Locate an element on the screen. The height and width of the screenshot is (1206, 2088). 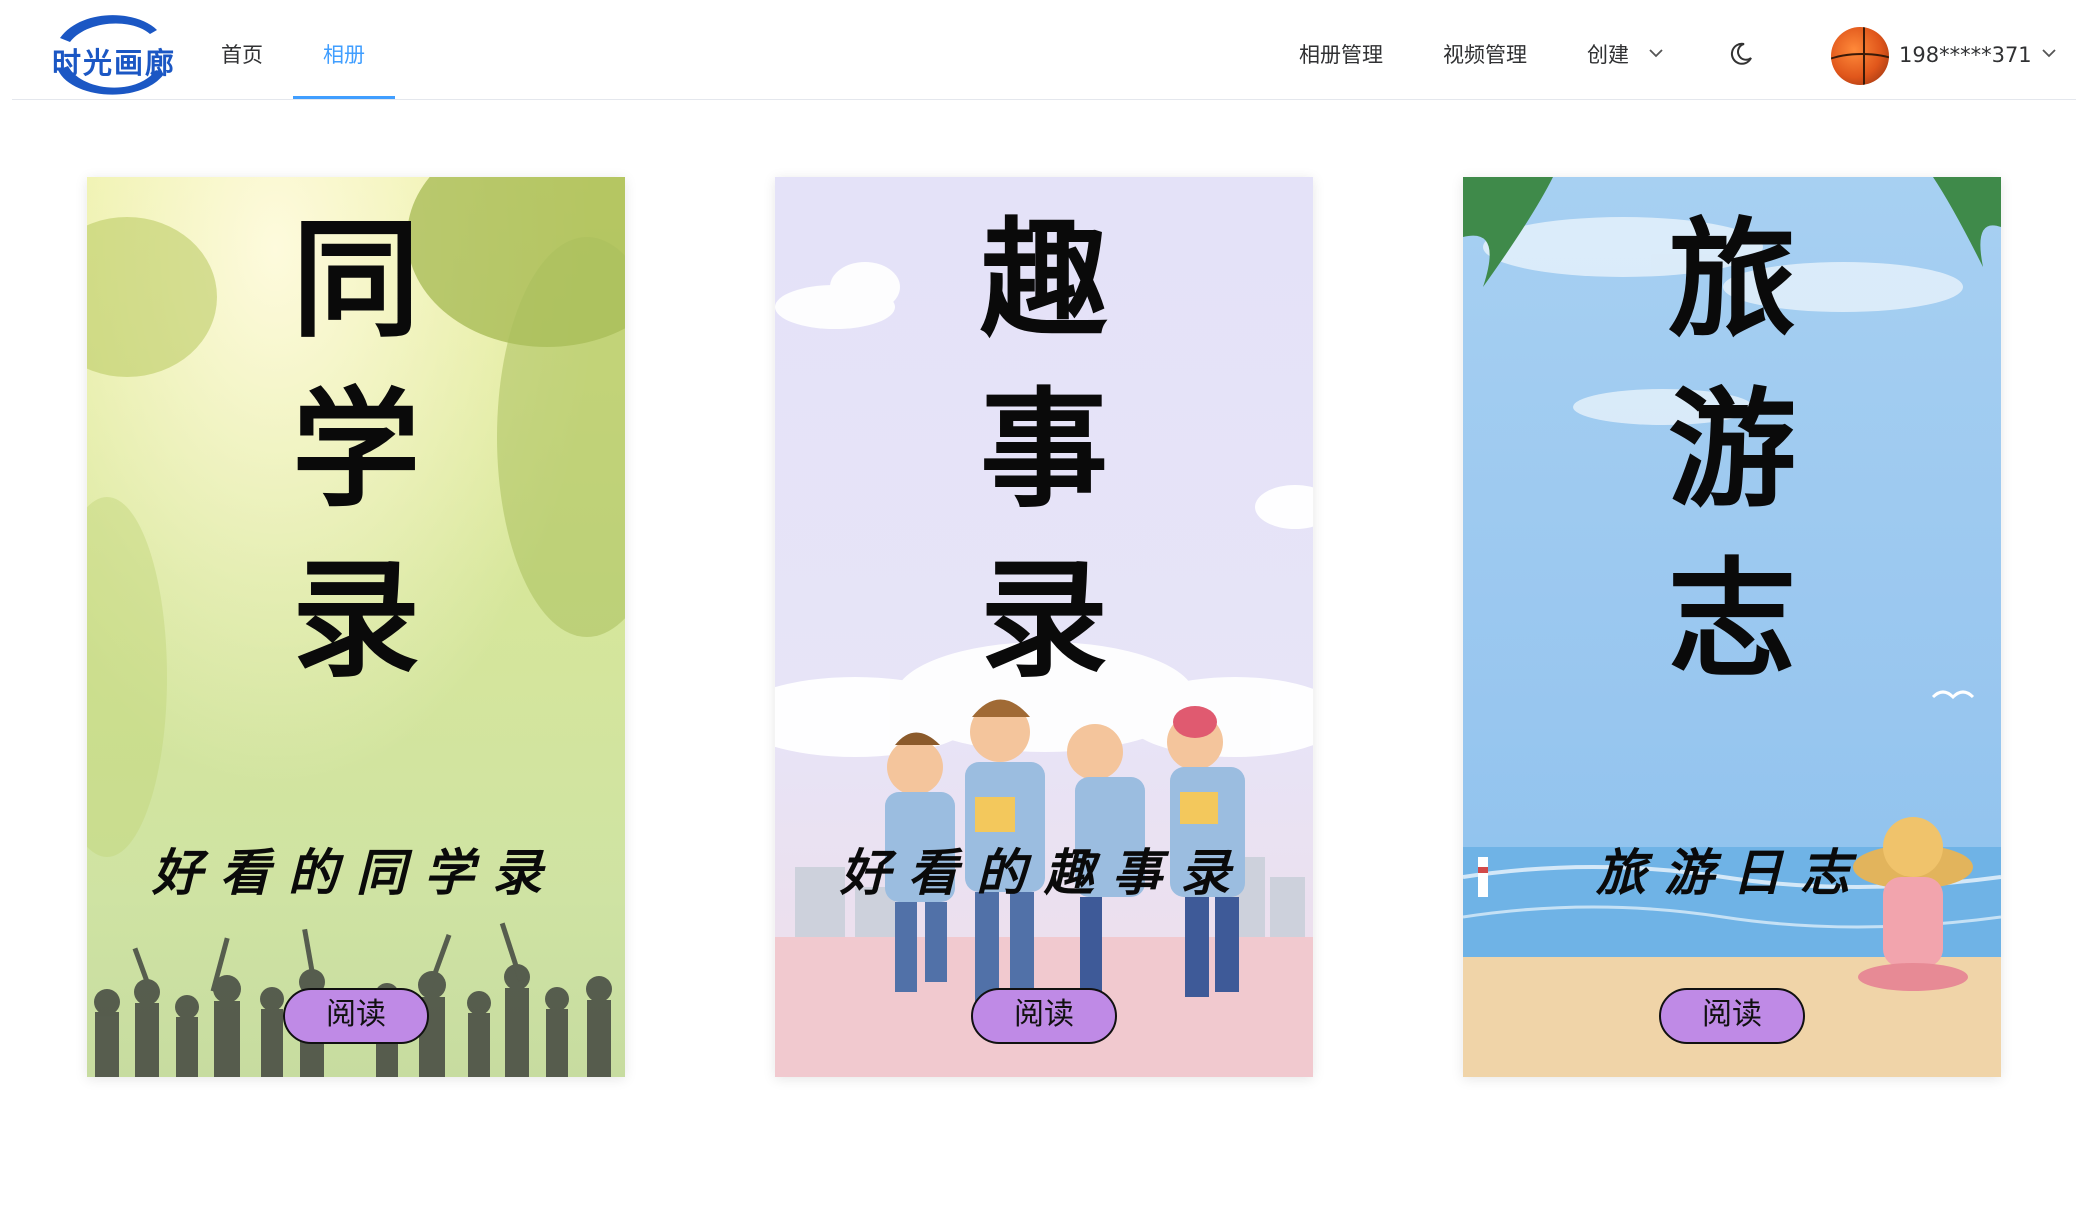
create-menu: 创建 is located at coordinates (1608, 50).